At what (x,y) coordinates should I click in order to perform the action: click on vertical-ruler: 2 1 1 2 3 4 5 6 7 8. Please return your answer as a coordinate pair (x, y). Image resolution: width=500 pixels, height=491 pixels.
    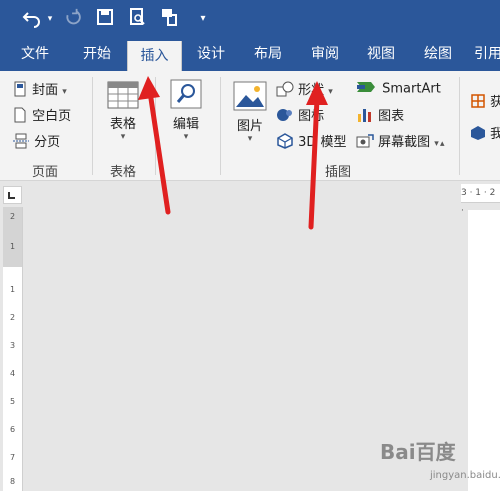
    Looking at the image, I should click on (13, 349).